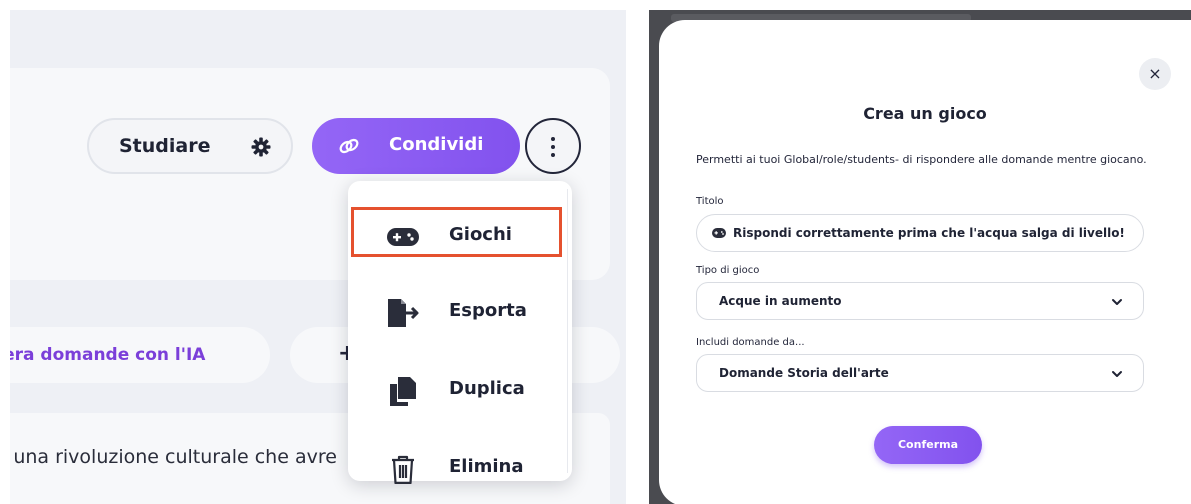  Describe the element at coordinates (165, 146) in the screenshot. I see `studiare-label: Studiare` at that location.